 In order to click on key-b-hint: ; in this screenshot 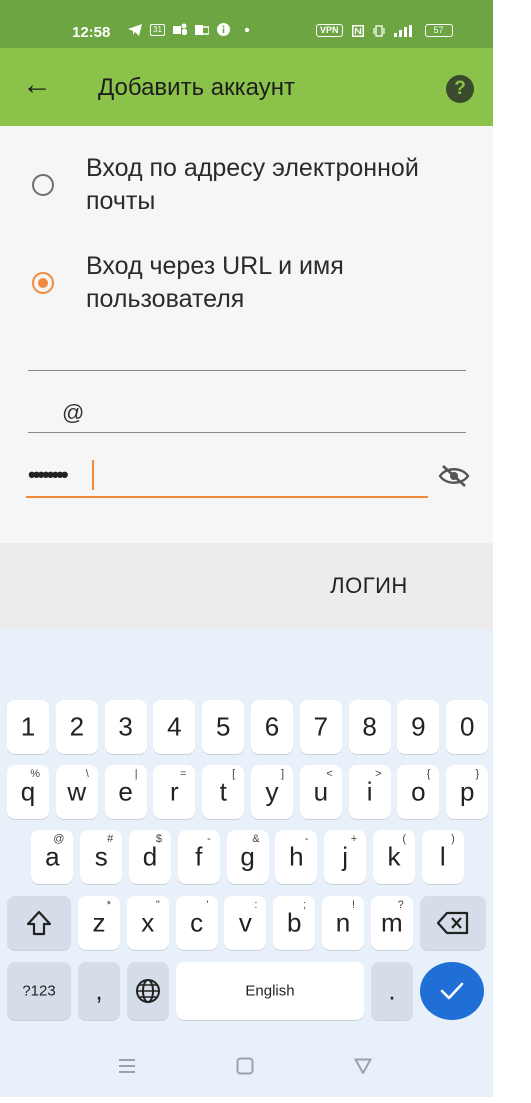, I will do `click(305, 905)`.